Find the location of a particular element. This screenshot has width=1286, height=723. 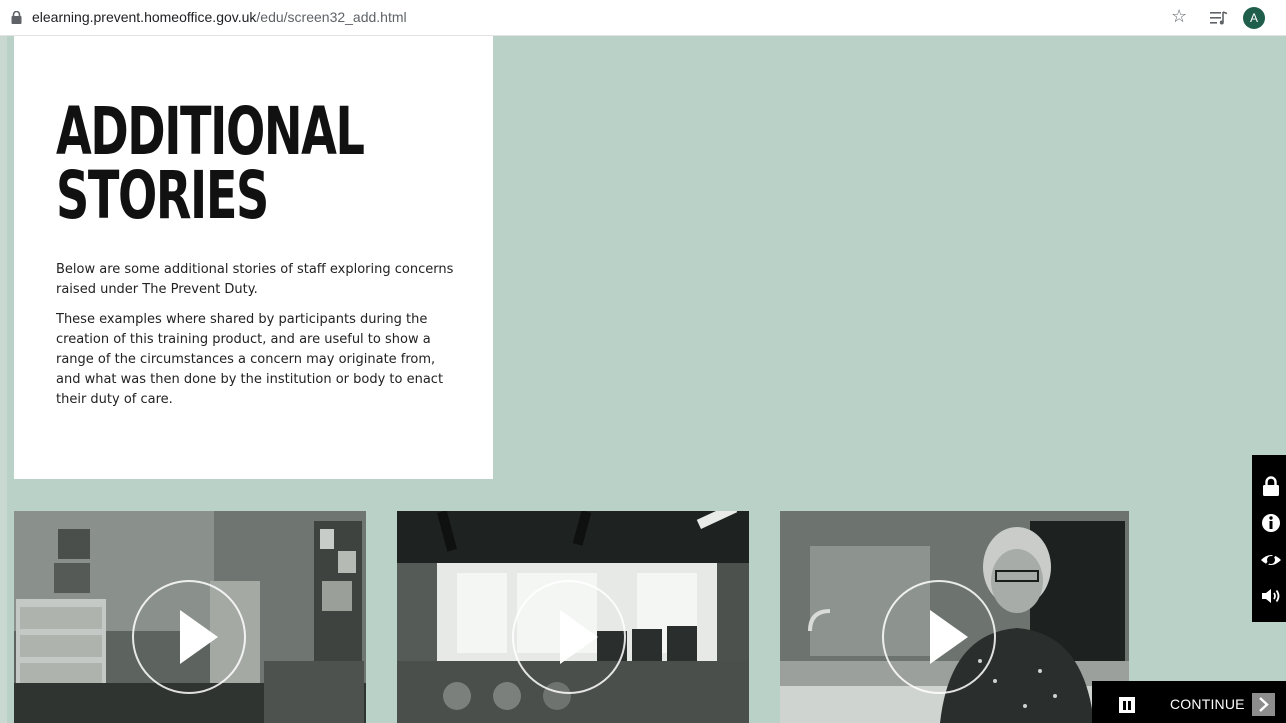

playback-control-bar: CONTINUE is located at coordinates (1189, 702).